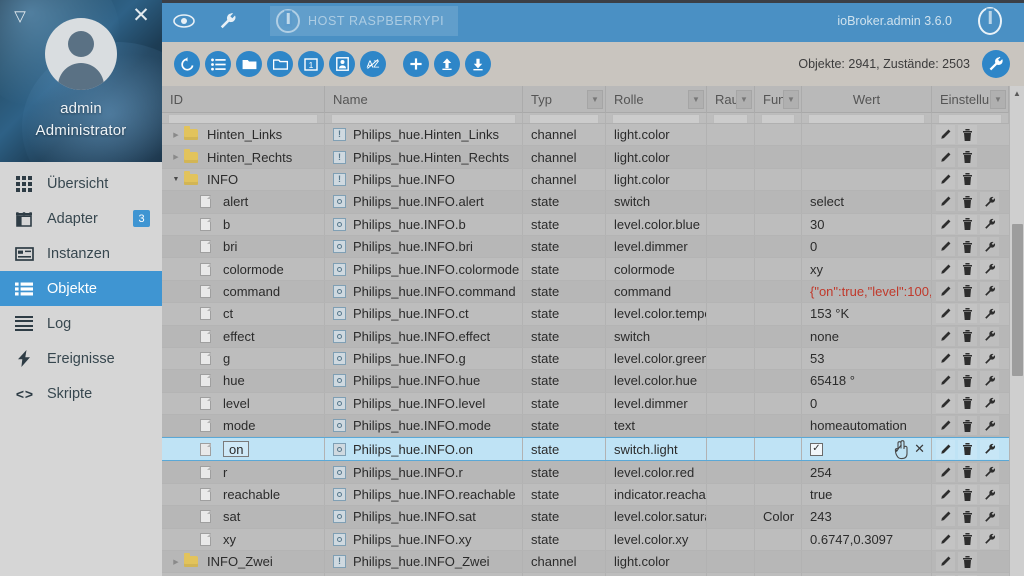 The width and height of the screenshot is (1024, 576). Describe the element at coordinates (424, 269) in the screenshot. I see `cell-name: Philips_hue.INFO.colormode` at that location.